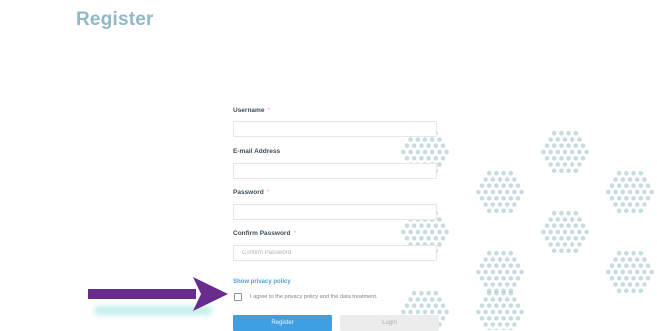 The height and width of the screenshot is (331, 657). What do you see at coordinates (158, 296) in the screenshot?
I see `purple-arrow-annotation` at bounding box center [158, 296].